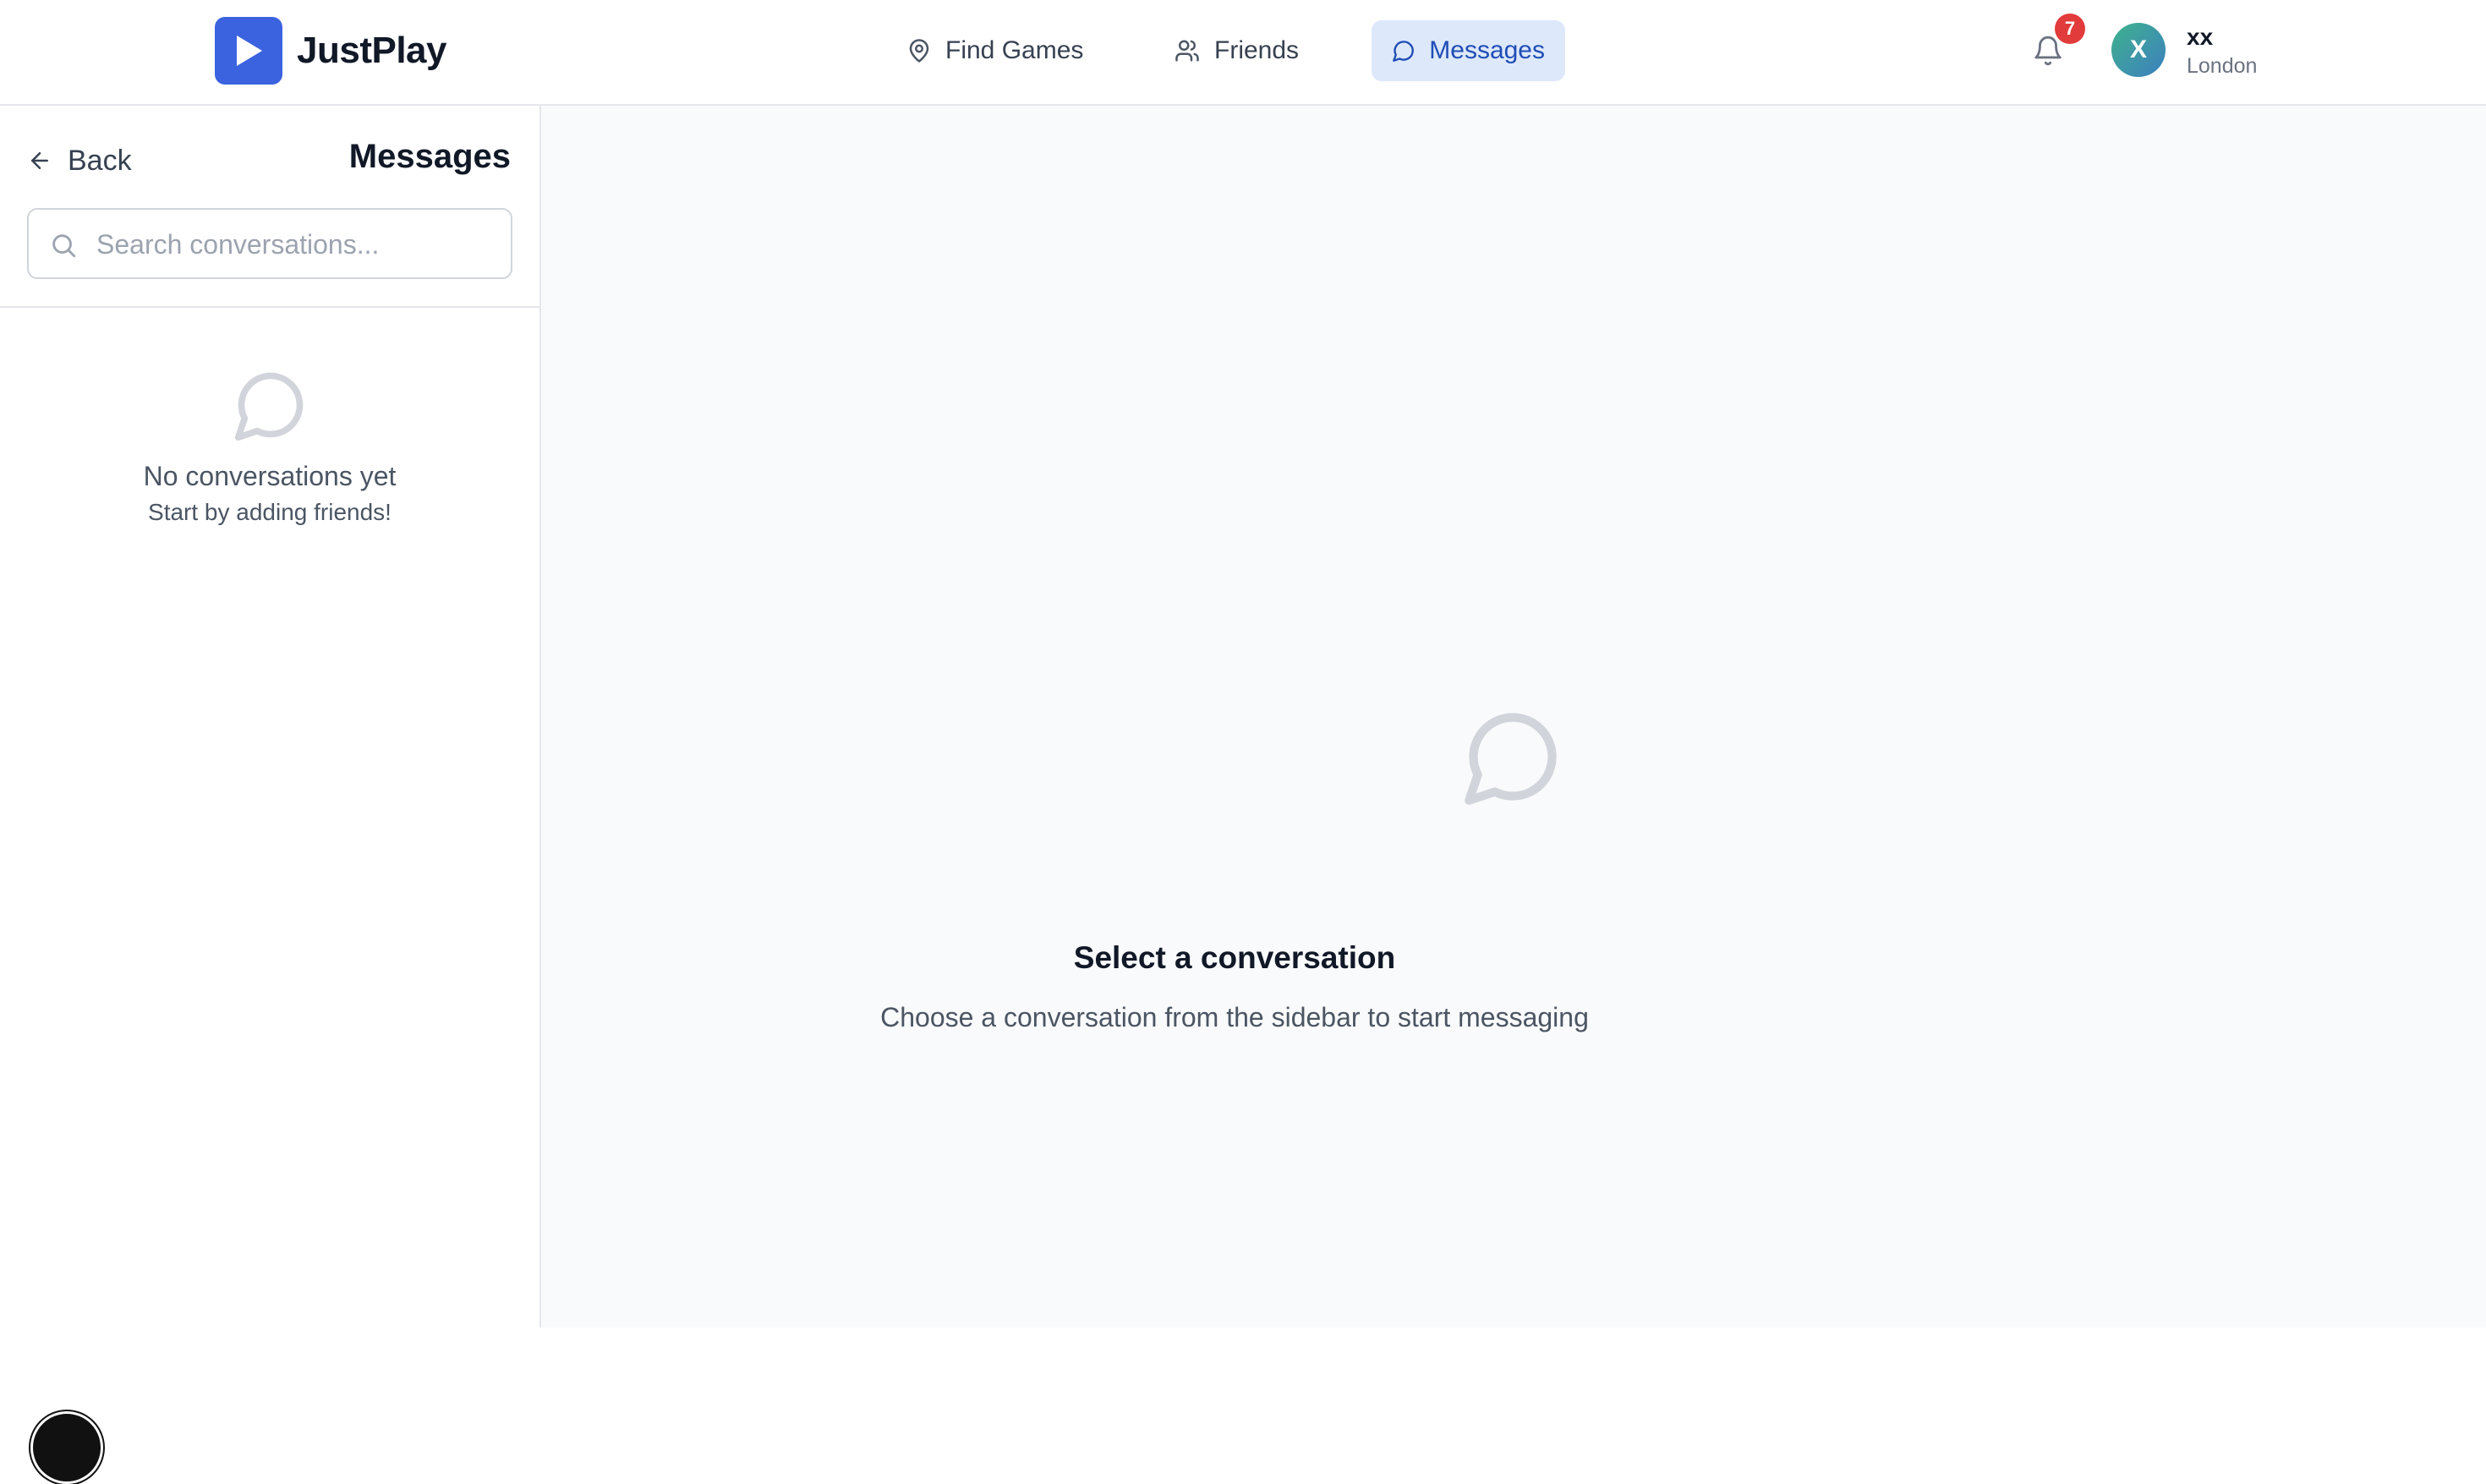 The height and width of the screenshot is (1484, 2486). I want to click on sidebar-title: Messages, so click(429, 156).